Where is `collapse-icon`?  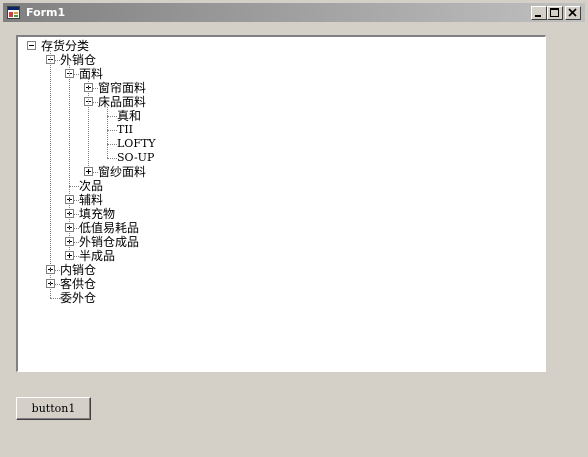
collapse-icon is located at coordinates (31, 45).